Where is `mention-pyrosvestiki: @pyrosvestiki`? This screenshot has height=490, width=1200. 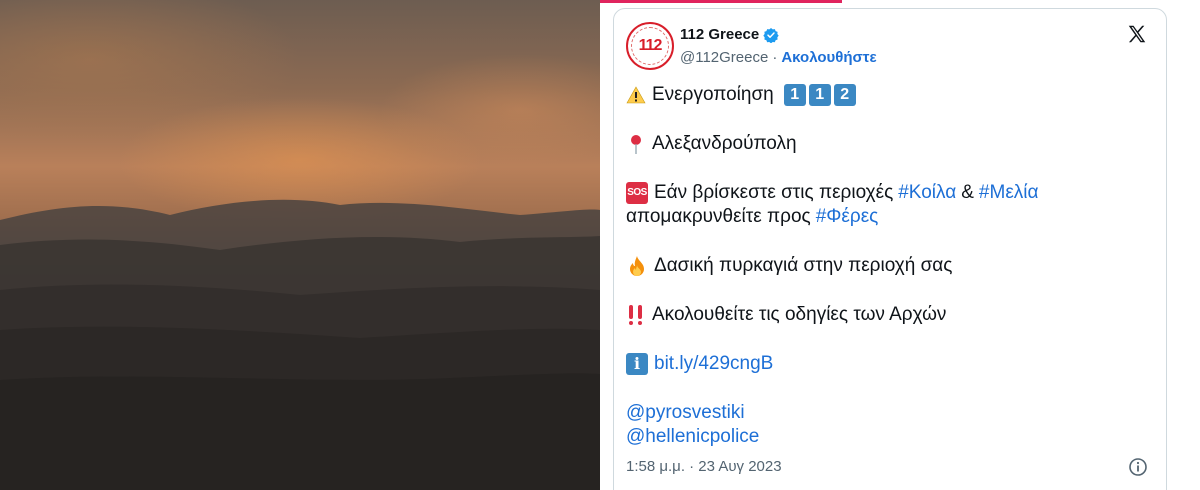 mention-pyrosvestiki: @pyrosvestiki is located at coordinates (685, 413).